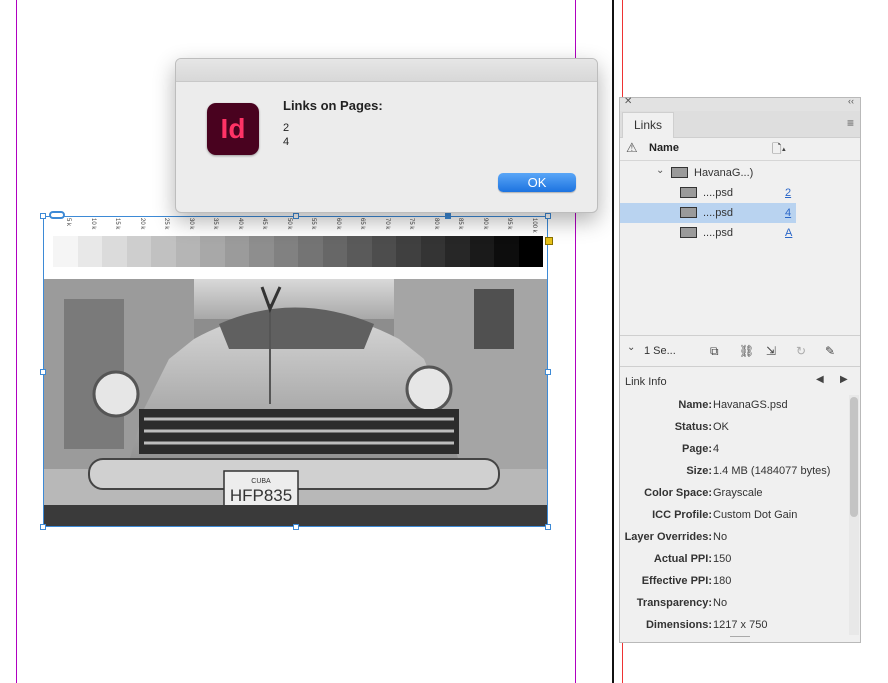  Describe the element at coordinates (678, 493) in the screenshot. I see `link-info-key: Color Space:` at that location.